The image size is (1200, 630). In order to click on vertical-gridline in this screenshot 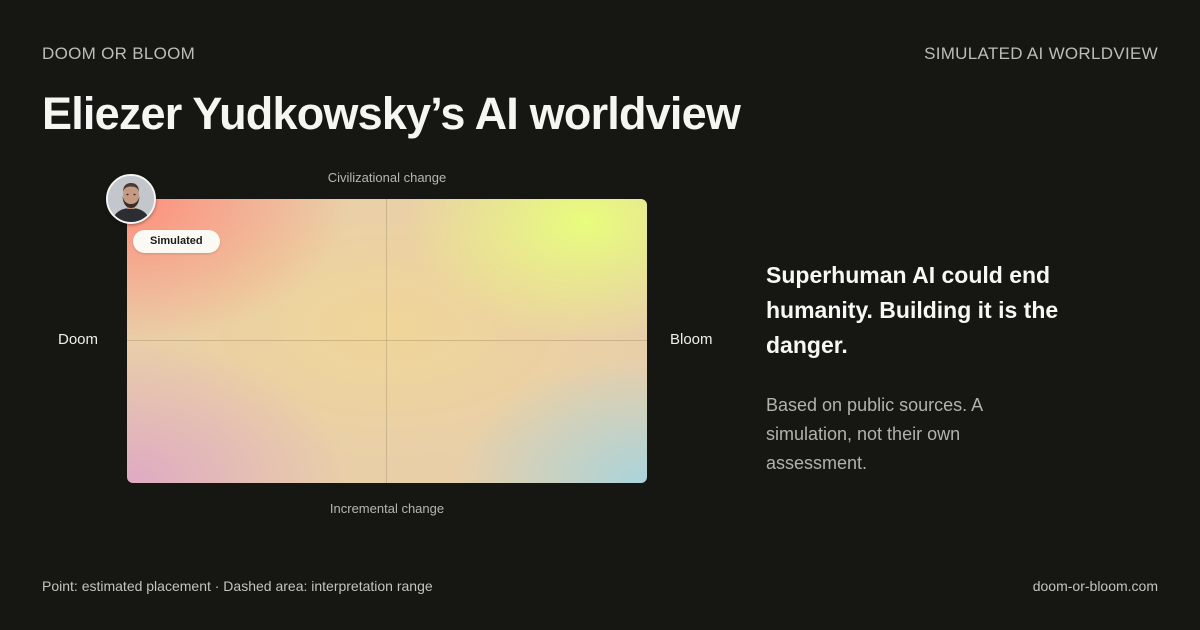, I will do `click(386, 341)`.